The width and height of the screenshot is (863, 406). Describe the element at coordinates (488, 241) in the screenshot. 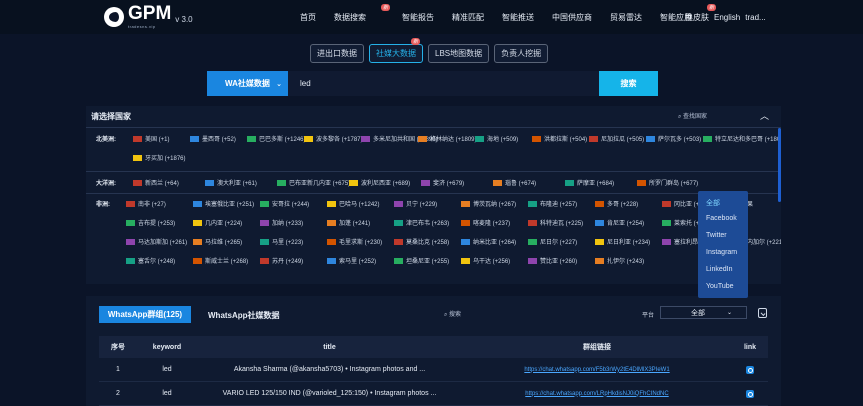

I see `country-option: 纳米比亚 (+264)` at that location.